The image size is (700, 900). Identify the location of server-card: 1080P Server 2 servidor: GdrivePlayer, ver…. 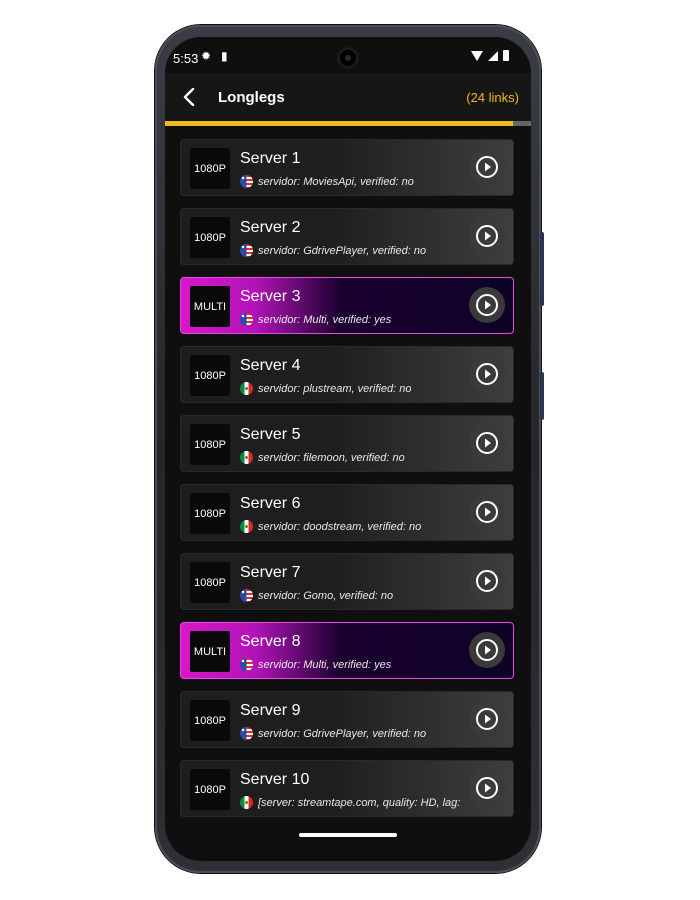
(347, 236).